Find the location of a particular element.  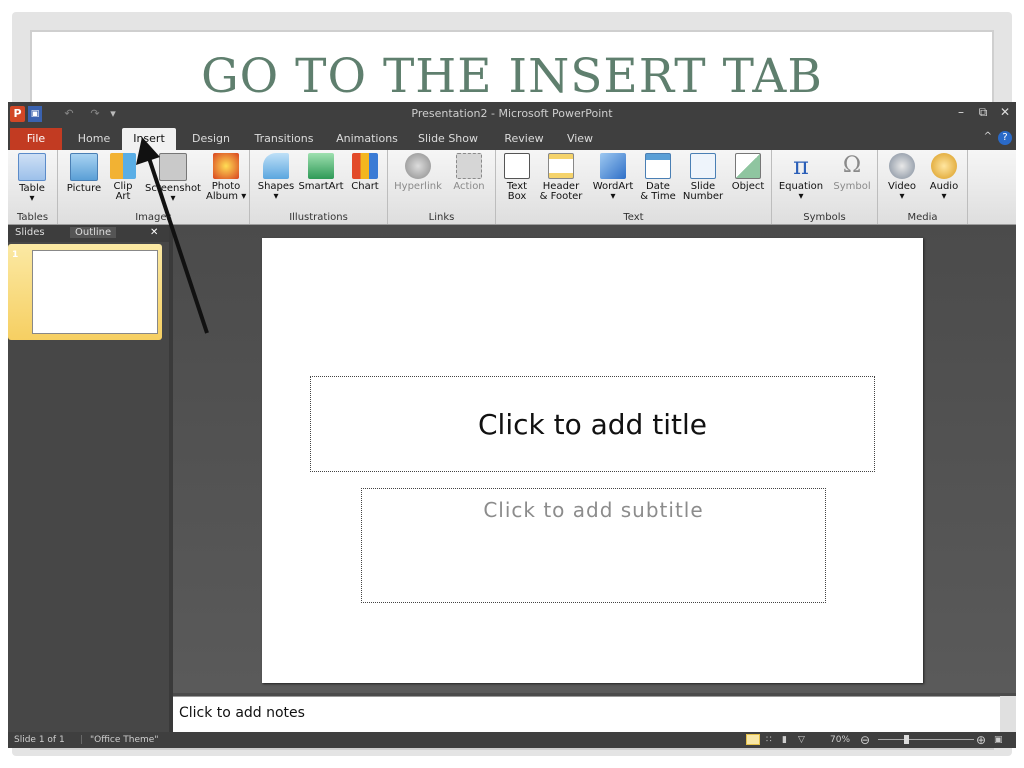

wordart-button: WordArt ▾ is located at coordinates (613, 177).